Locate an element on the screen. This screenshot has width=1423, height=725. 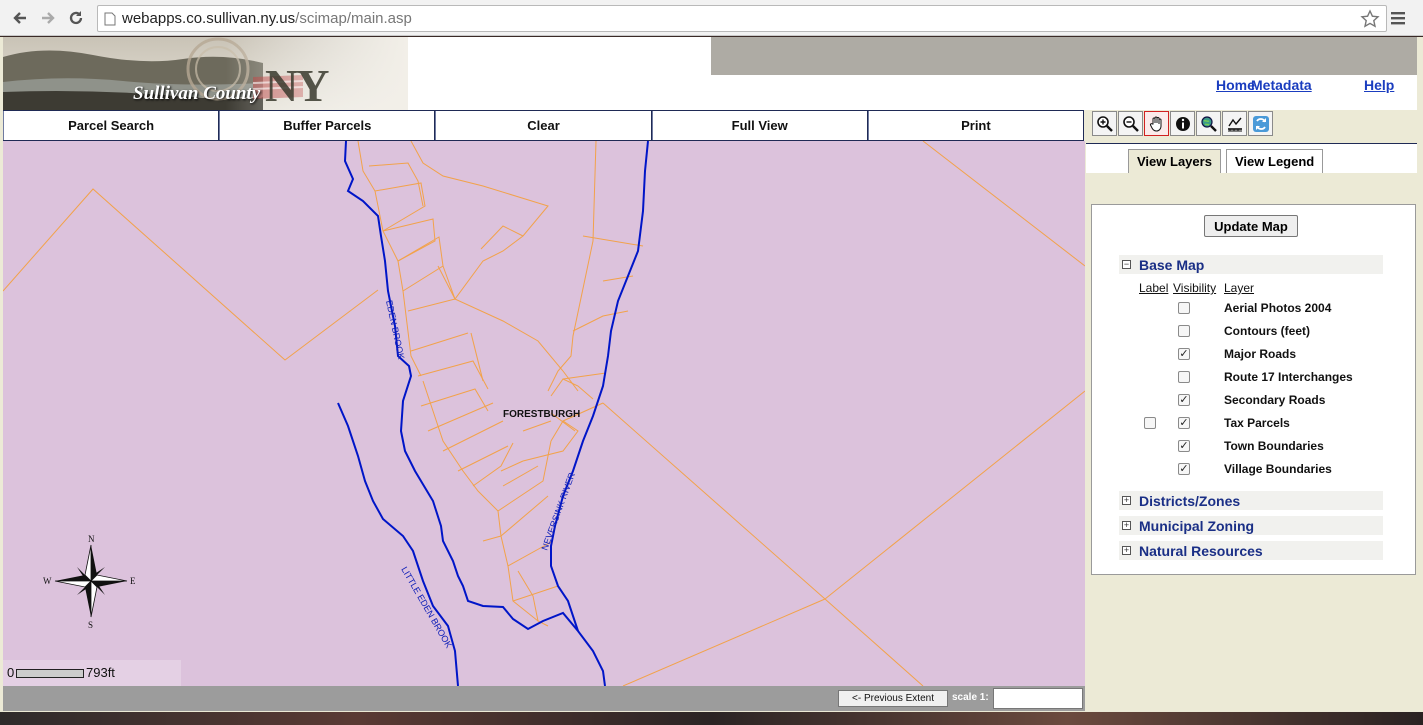
layer-name: Tax Parcels is located at coordinates (1257, 423).